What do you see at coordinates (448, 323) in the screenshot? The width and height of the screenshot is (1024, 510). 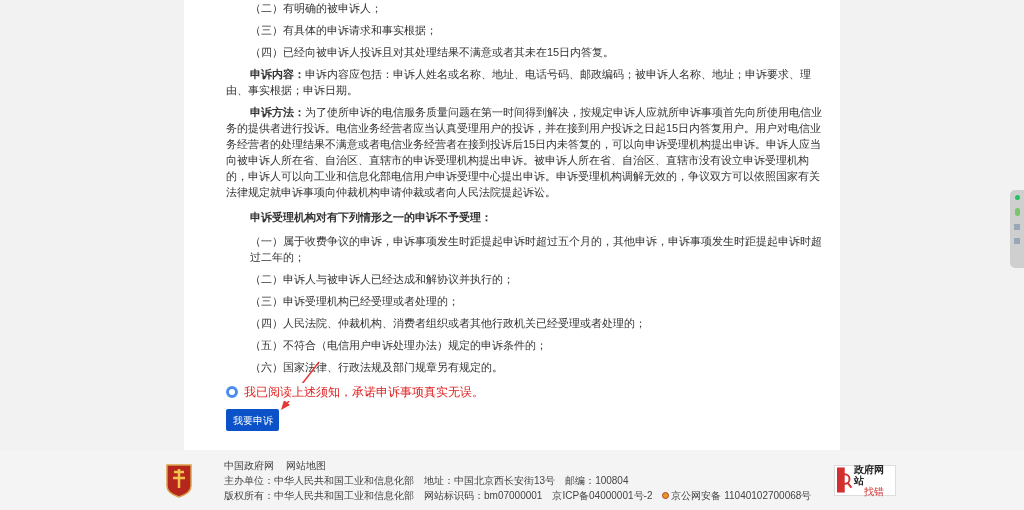 I see `notice-item: （四）人民法院、仲裁机构、消费者组织或者其他行政机关已经受理或者处理的；` at bounding box center [448, 323].